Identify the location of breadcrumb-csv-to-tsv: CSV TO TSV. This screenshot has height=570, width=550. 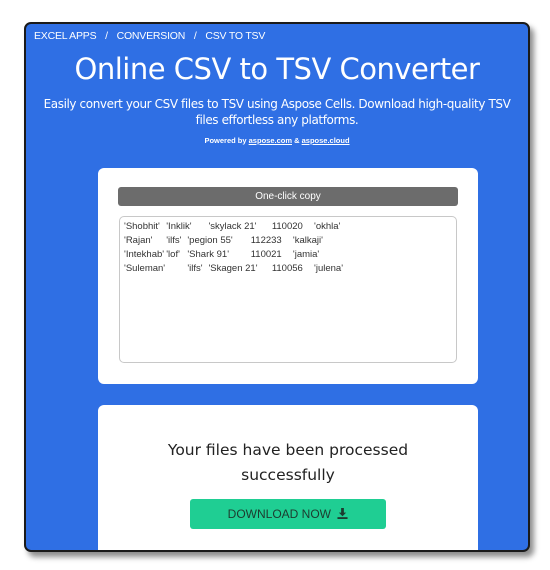
(235, 36).